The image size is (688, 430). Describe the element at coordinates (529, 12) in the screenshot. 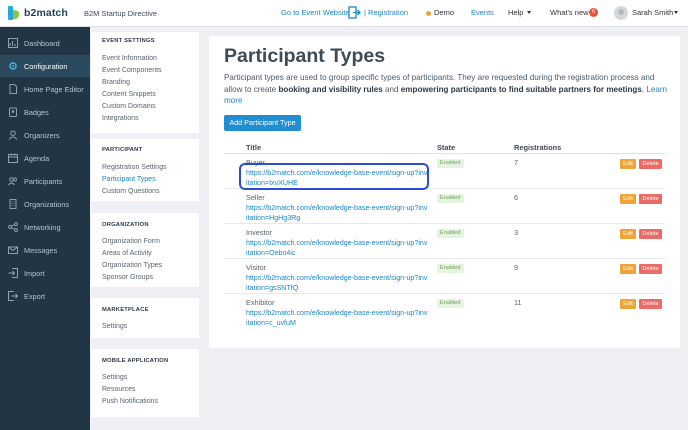

I see `help-caret-icon` at that location.